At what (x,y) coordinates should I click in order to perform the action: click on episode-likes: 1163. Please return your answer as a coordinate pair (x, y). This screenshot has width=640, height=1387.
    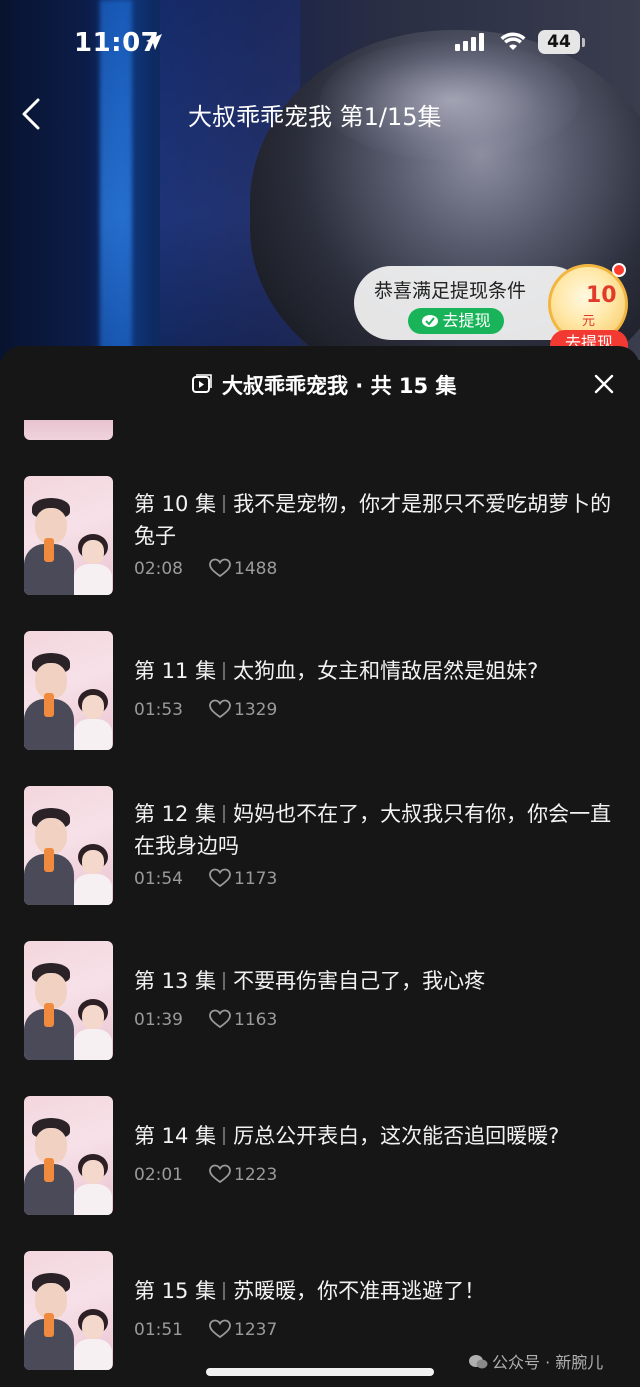
    Looking at the image, I should click on (256, 1020).